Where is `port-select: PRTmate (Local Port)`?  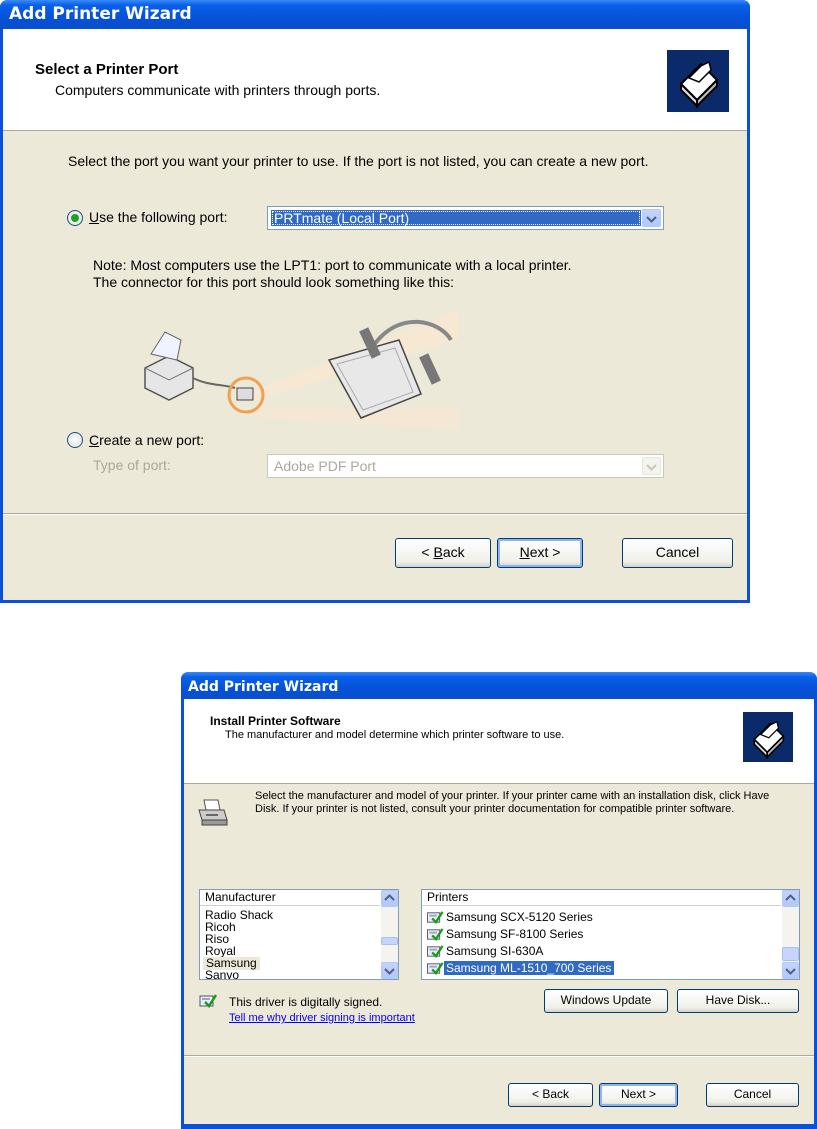
port-select: PRTmate (Local Port) is located at coordinates (465, 218).